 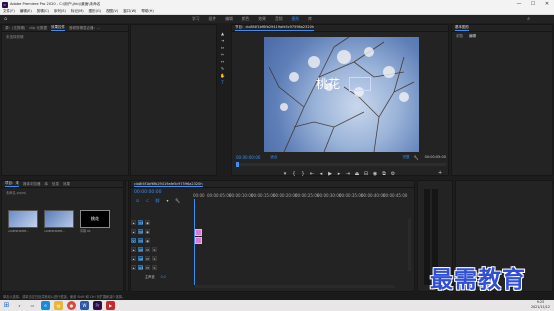 I want to click on title-overlay-text: 桃花, so click(x=328, y=83).